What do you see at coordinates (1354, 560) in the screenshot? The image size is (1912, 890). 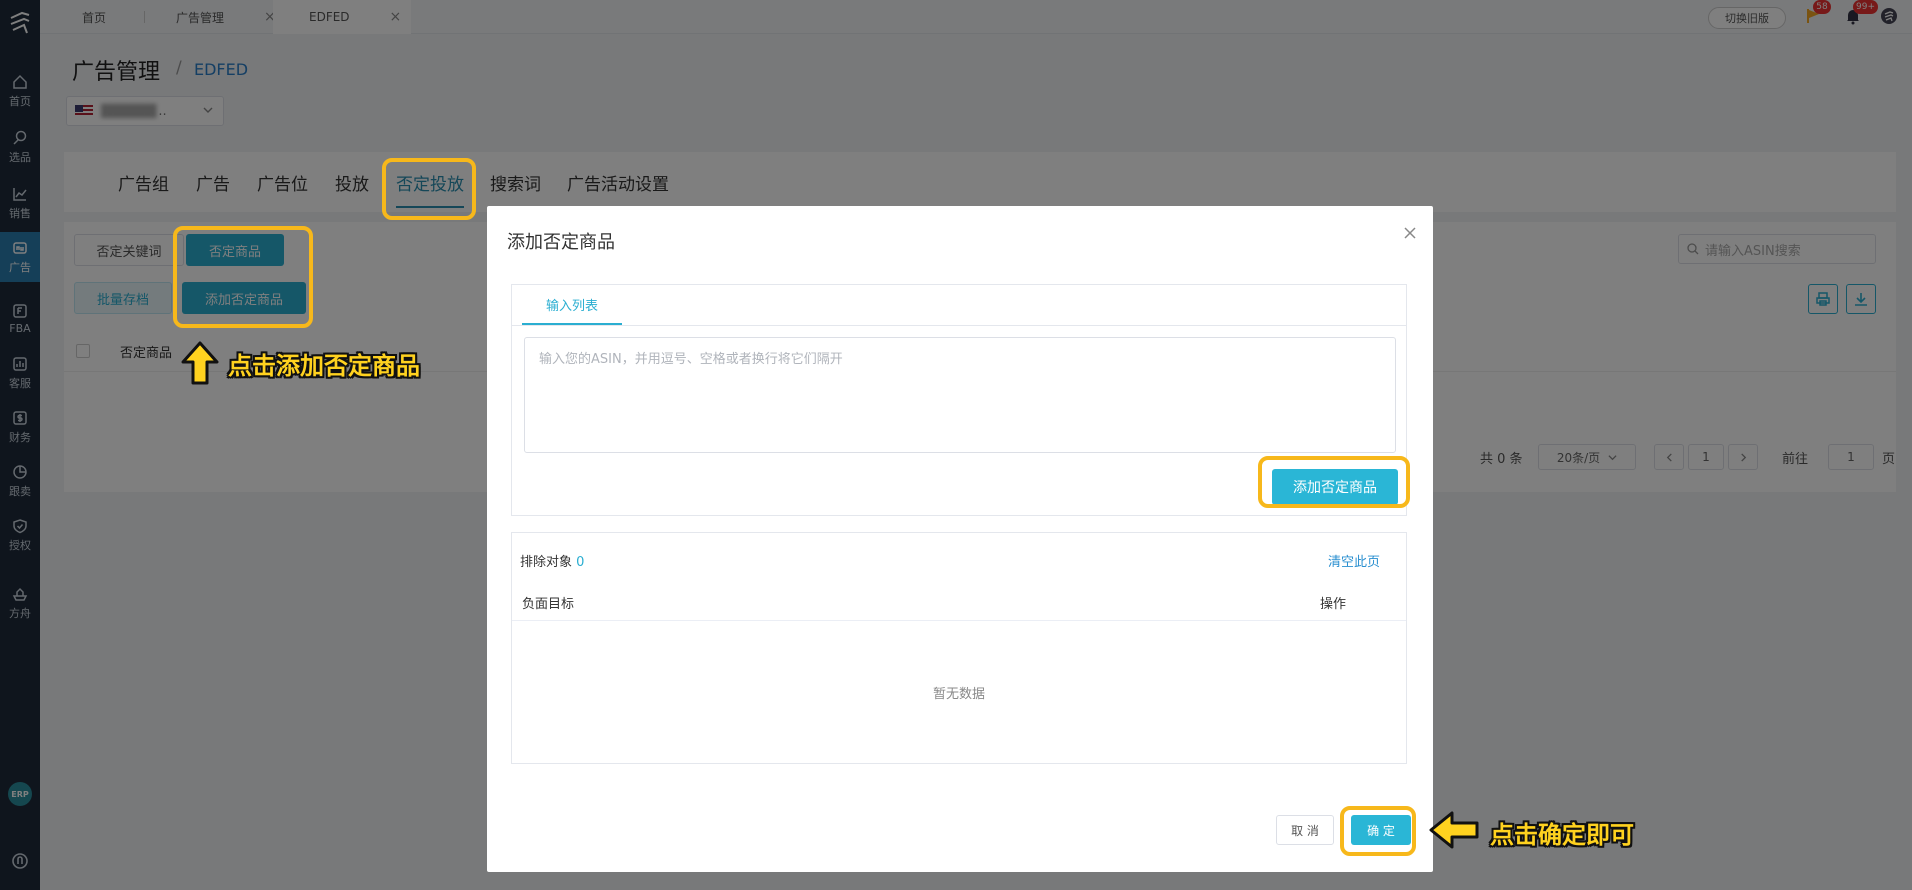 I see `clear-page-link: 清空此页` at bounding box center [1354, 560].